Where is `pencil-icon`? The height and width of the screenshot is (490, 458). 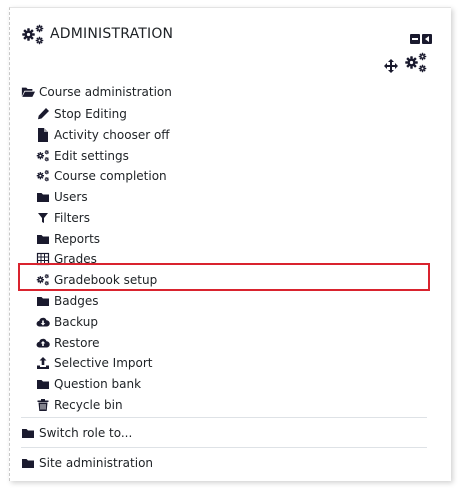 pencil-icon is located at coordinates (43, 113).